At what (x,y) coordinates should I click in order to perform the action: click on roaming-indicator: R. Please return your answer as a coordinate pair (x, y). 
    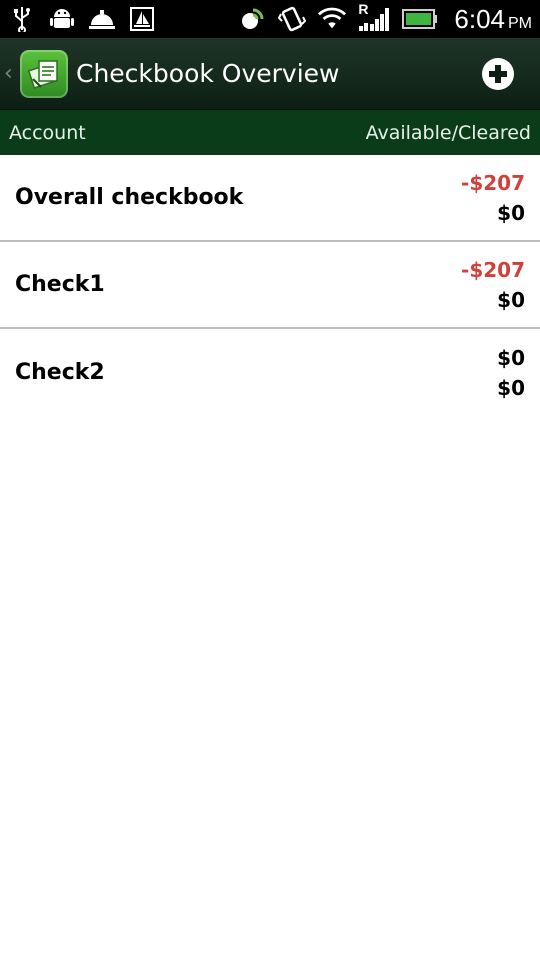
    Looking at the image, I should click on (363, 9).